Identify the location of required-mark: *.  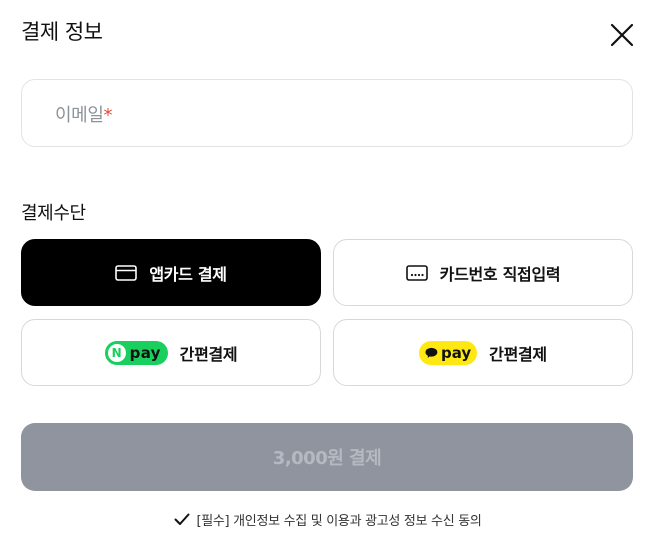
(108, 115).